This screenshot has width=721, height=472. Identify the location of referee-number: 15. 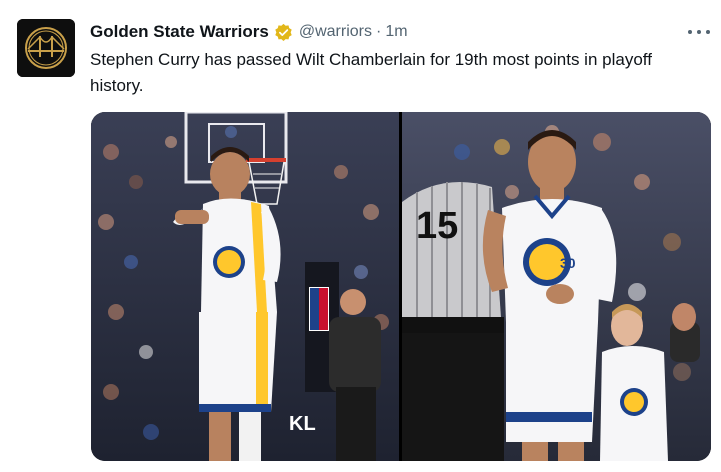
(437, 226).